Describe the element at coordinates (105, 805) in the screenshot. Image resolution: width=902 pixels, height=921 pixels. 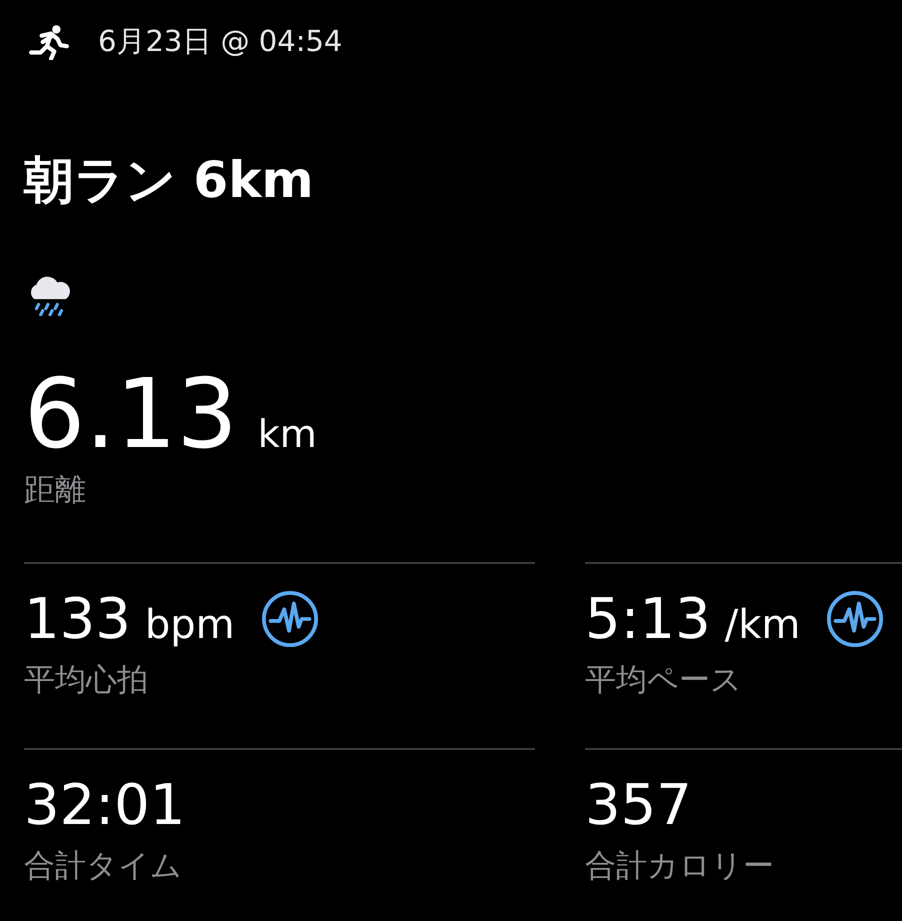
I see `metric-value: 32:01` at that location.